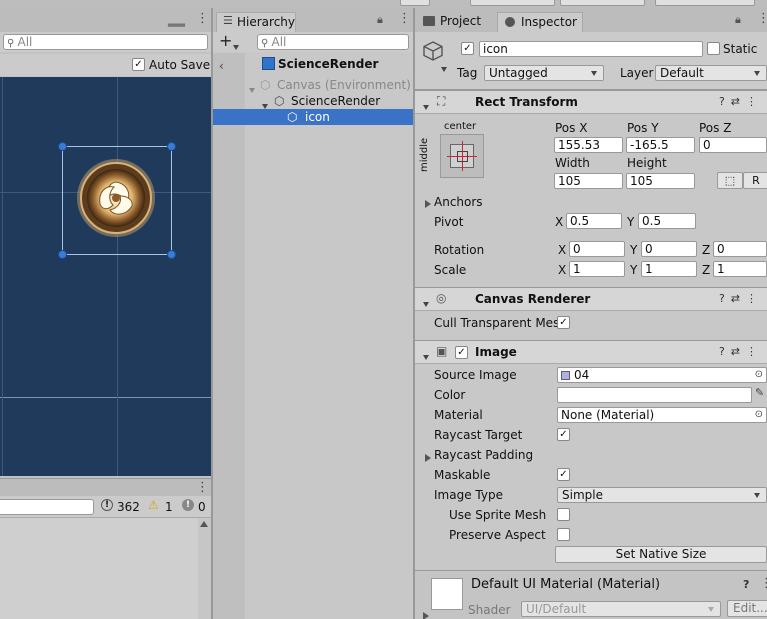 The height and width of the screenshot is (619, 767). What do you see at coordinates (540, 22) in the screenshot?
I see `tab-inspector: Inspector` at bounding box center [540, 22].